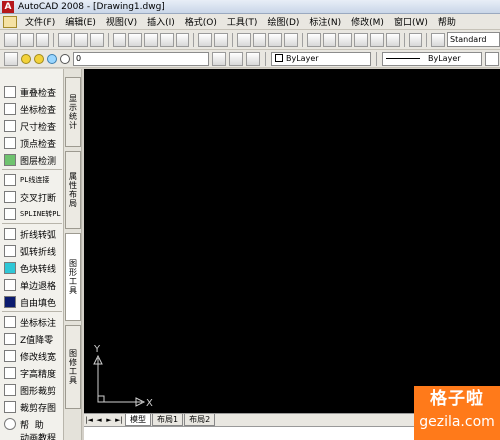  I want to click on cut-icon, so click(119, 39).